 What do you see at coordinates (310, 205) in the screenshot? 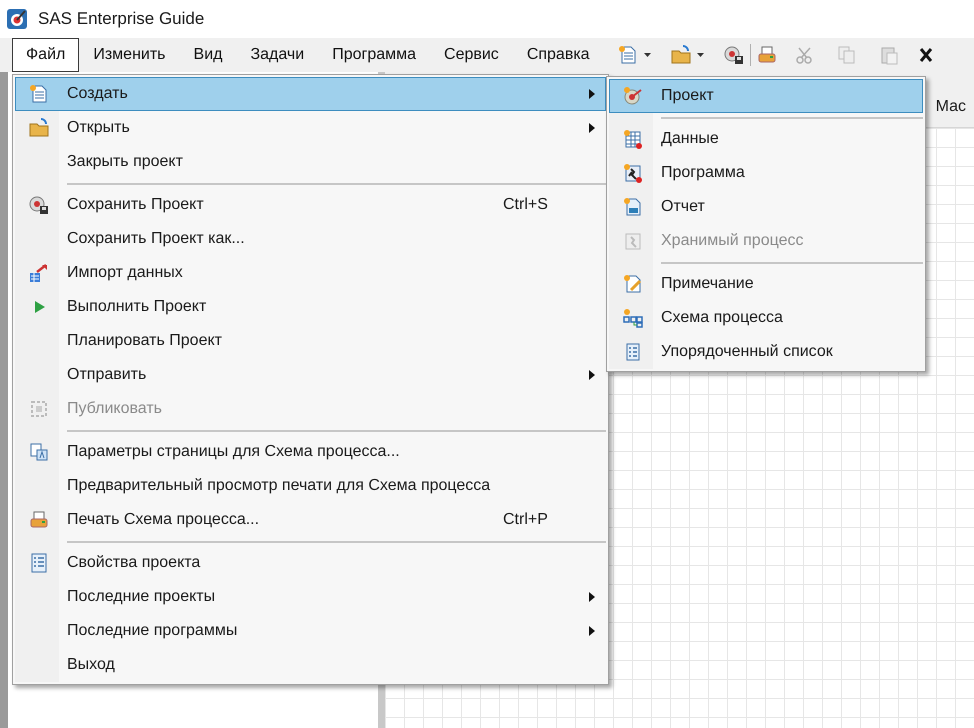
I see `menu-item: Сохранить Проект Ctrl+S` at bounding box center [310, 205].